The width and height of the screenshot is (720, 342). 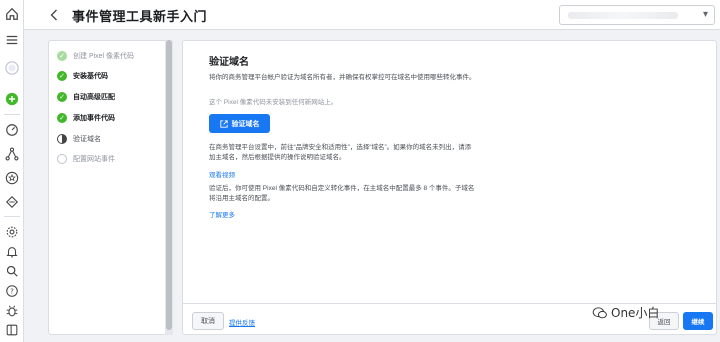 I want to click on page-title: 事件管理工具新手入门, so click(x=140, y=16).